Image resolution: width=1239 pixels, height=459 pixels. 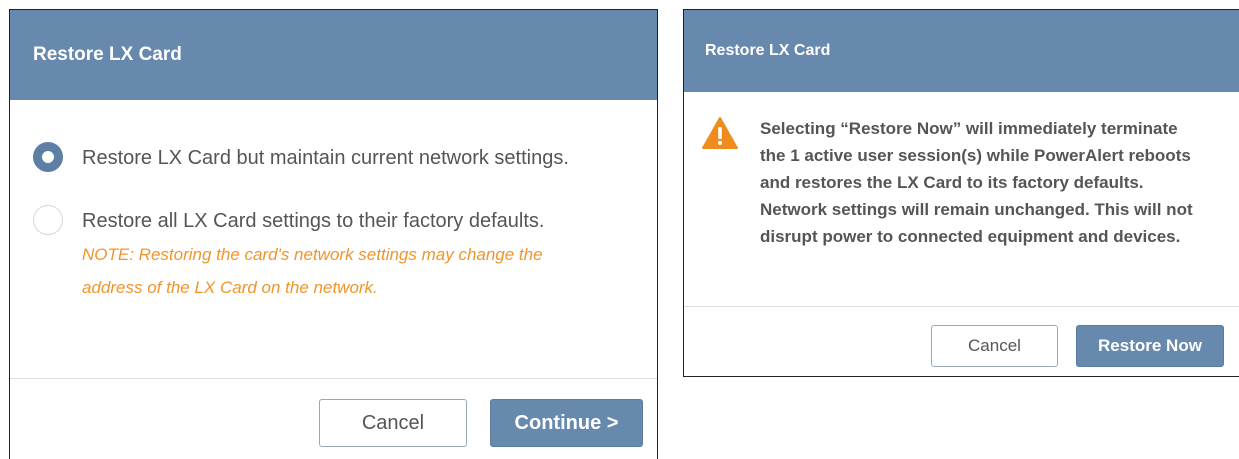 I want to click on continue-button: Continue >, so click(x=566, y=423).